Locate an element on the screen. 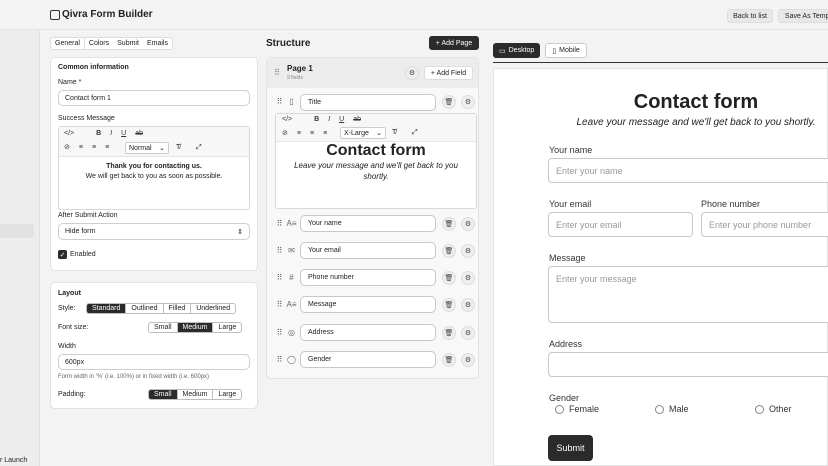  back-to-list-button: Back to list is located at coordinates (750, 16).